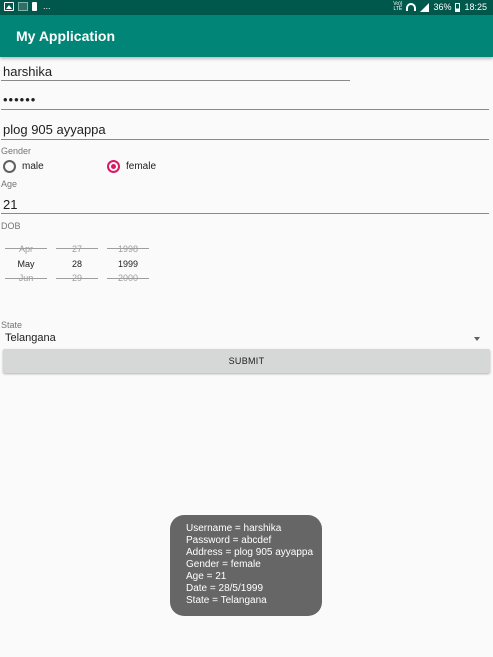  I want to click on lte-indicator: Vo)) LTE, so click(397, 7).